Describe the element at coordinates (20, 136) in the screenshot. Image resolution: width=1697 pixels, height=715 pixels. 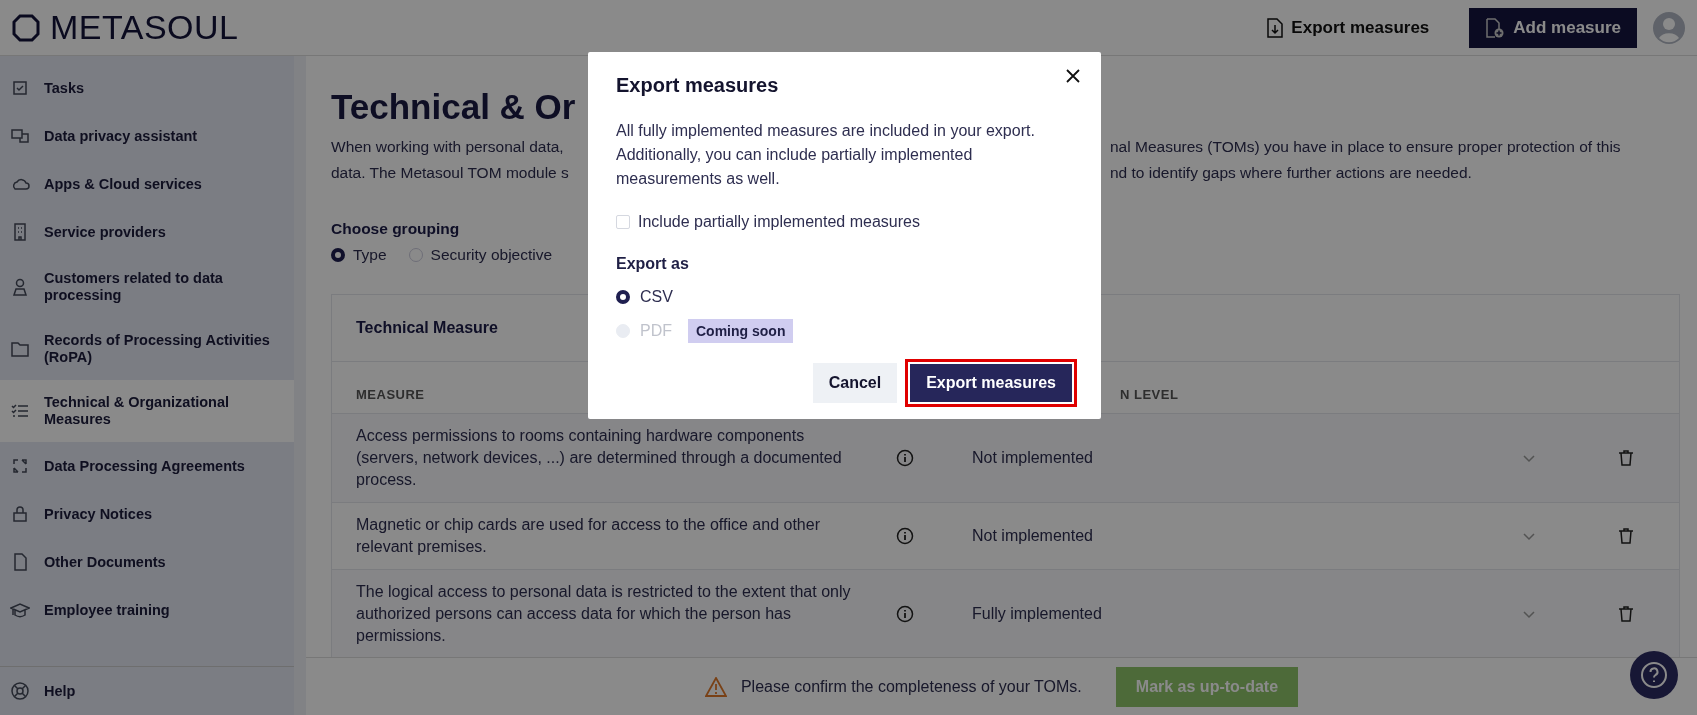
I see `chat-bubbles-icon` at that location.